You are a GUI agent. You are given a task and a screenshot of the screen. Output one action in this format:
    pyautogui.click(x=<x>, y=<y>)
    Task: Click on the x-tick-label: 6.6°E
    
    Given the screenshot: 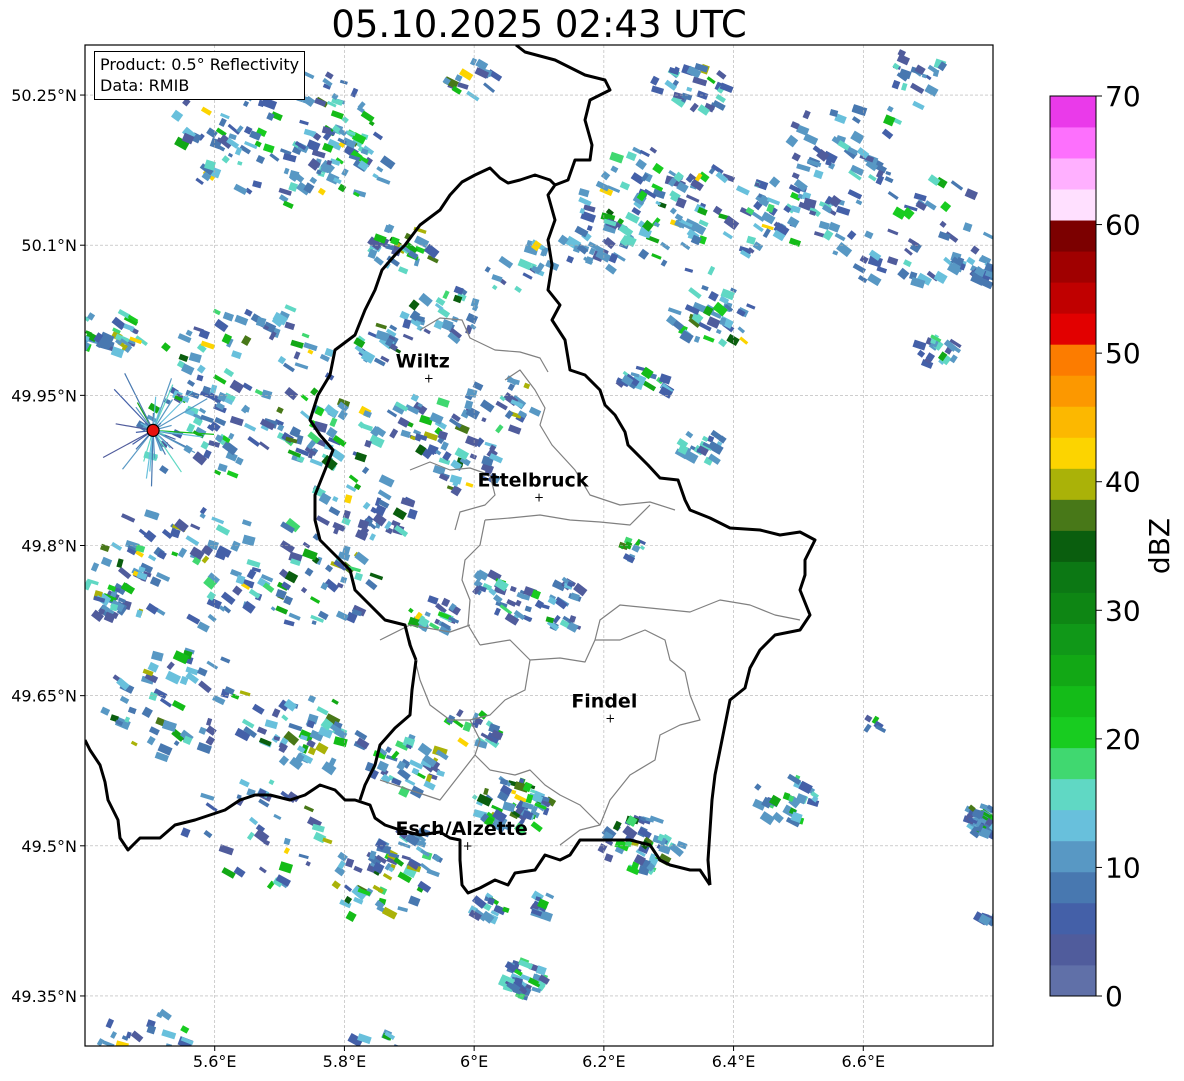 What is the action you would take?
    pyautogui.click(x=864, y=1061)
    